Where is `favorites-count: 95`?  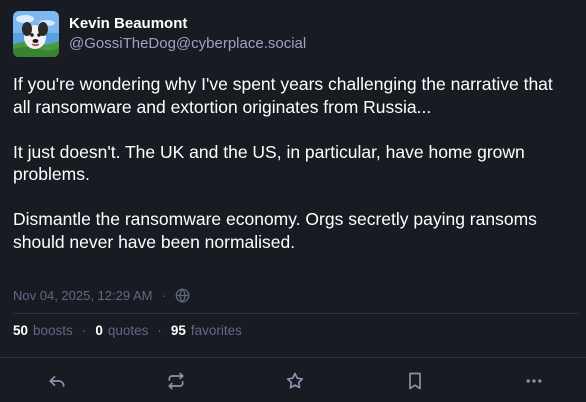
favorites-count: 95 is located at coordinates (178, 330).